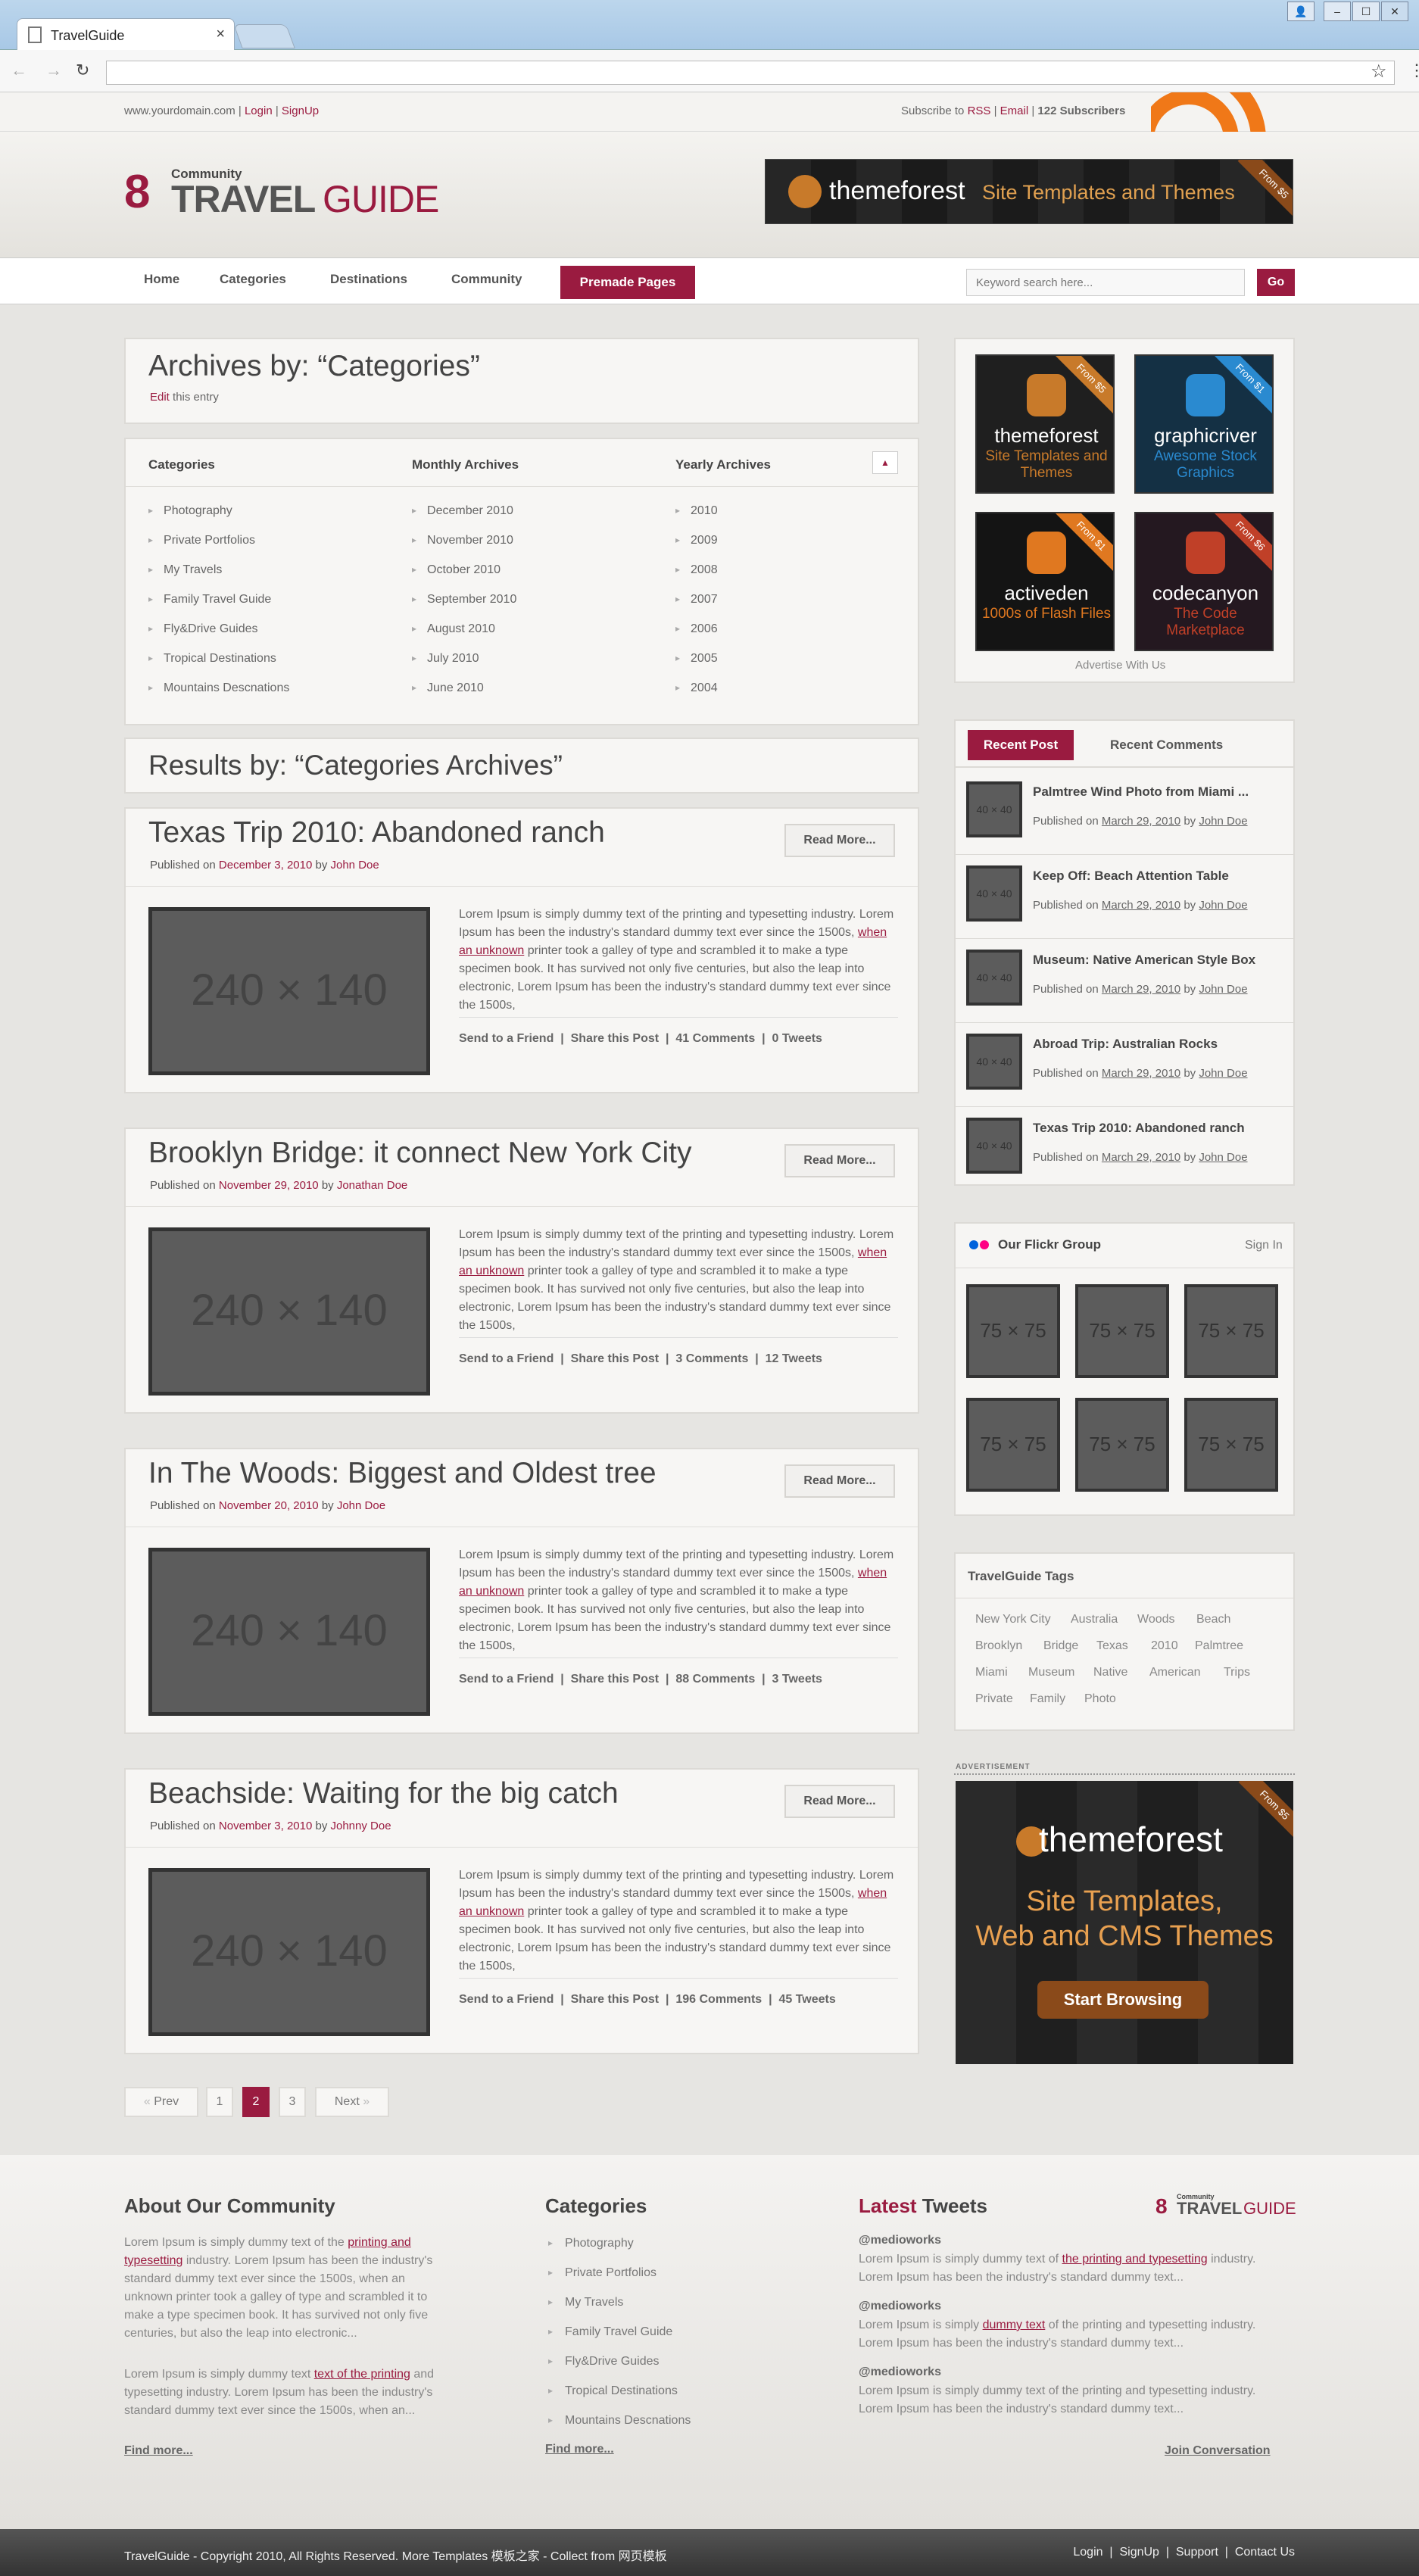 The image size is (1419, 2576). What do you see at coordinates (362, 2374) in the screenshot?
I see `footer-about-link2: text of the printing` at bounding box center [362, 2374].